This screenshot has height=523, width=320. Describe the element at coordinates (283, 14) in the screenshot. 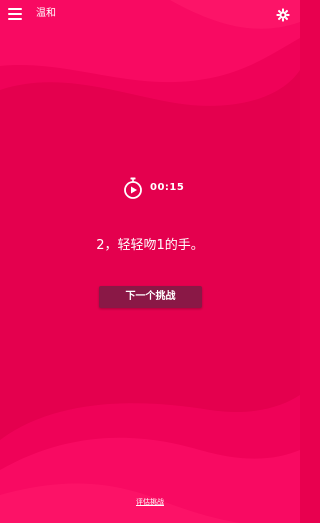

I see `settings-gear-icon` at that location.